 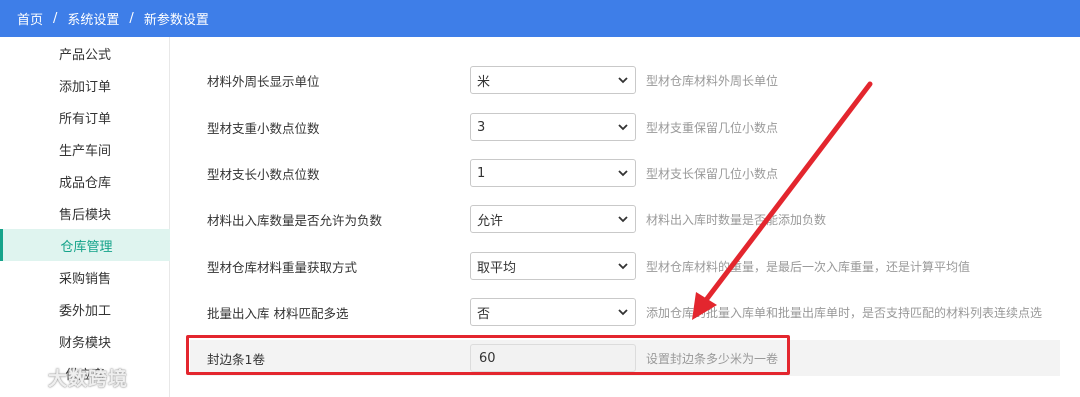 I want to click on select-value: 米, so click(x=484, y=82).